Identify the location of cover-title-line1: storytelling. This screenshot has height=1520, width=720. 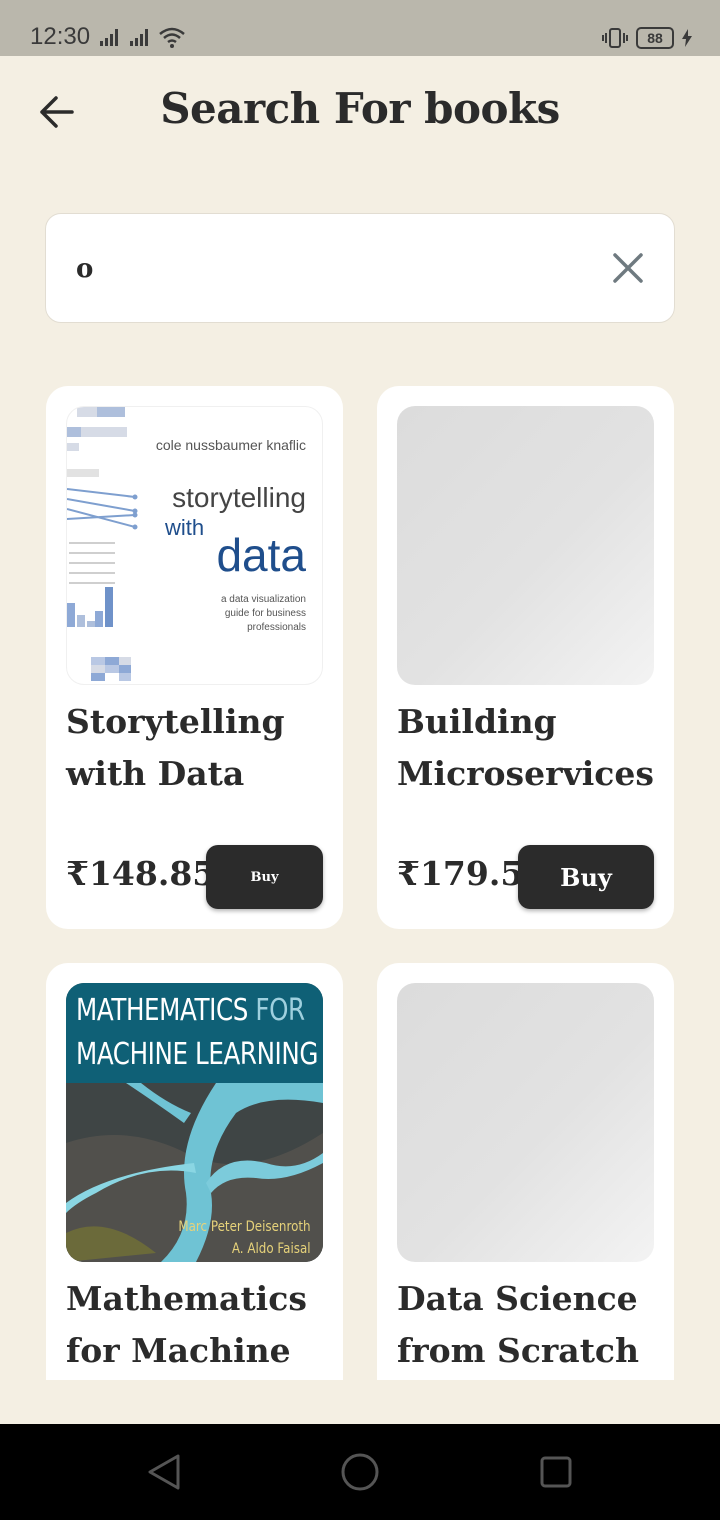
(239, 497).